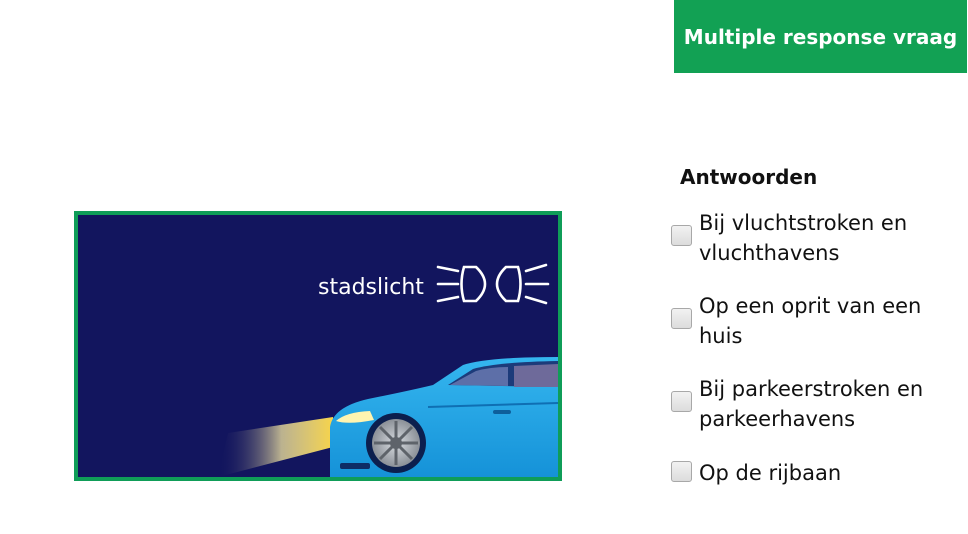 This screenshot has width=968, height=534. Describe the element at coordinates (830, 321) in the screenshot. I see `answer-label: Op een oprit van een huis` at that location.